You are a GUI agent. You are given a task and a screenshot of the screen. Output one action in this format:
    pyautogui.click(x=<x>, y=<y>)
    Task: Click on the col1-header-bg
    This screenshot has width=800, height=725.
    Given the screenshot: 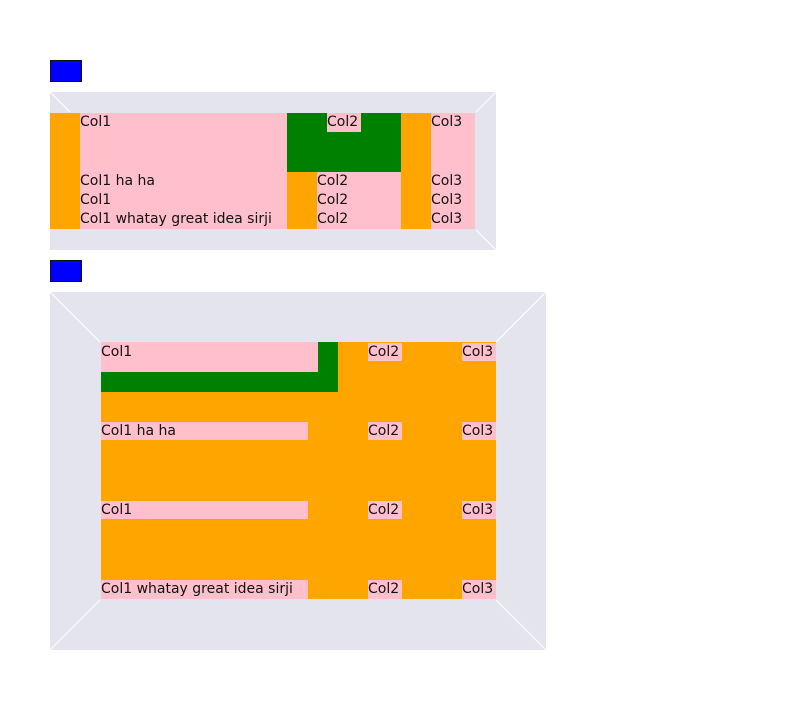 What is the action you would take?
    pyautogui.click(x=209, y=357)
    